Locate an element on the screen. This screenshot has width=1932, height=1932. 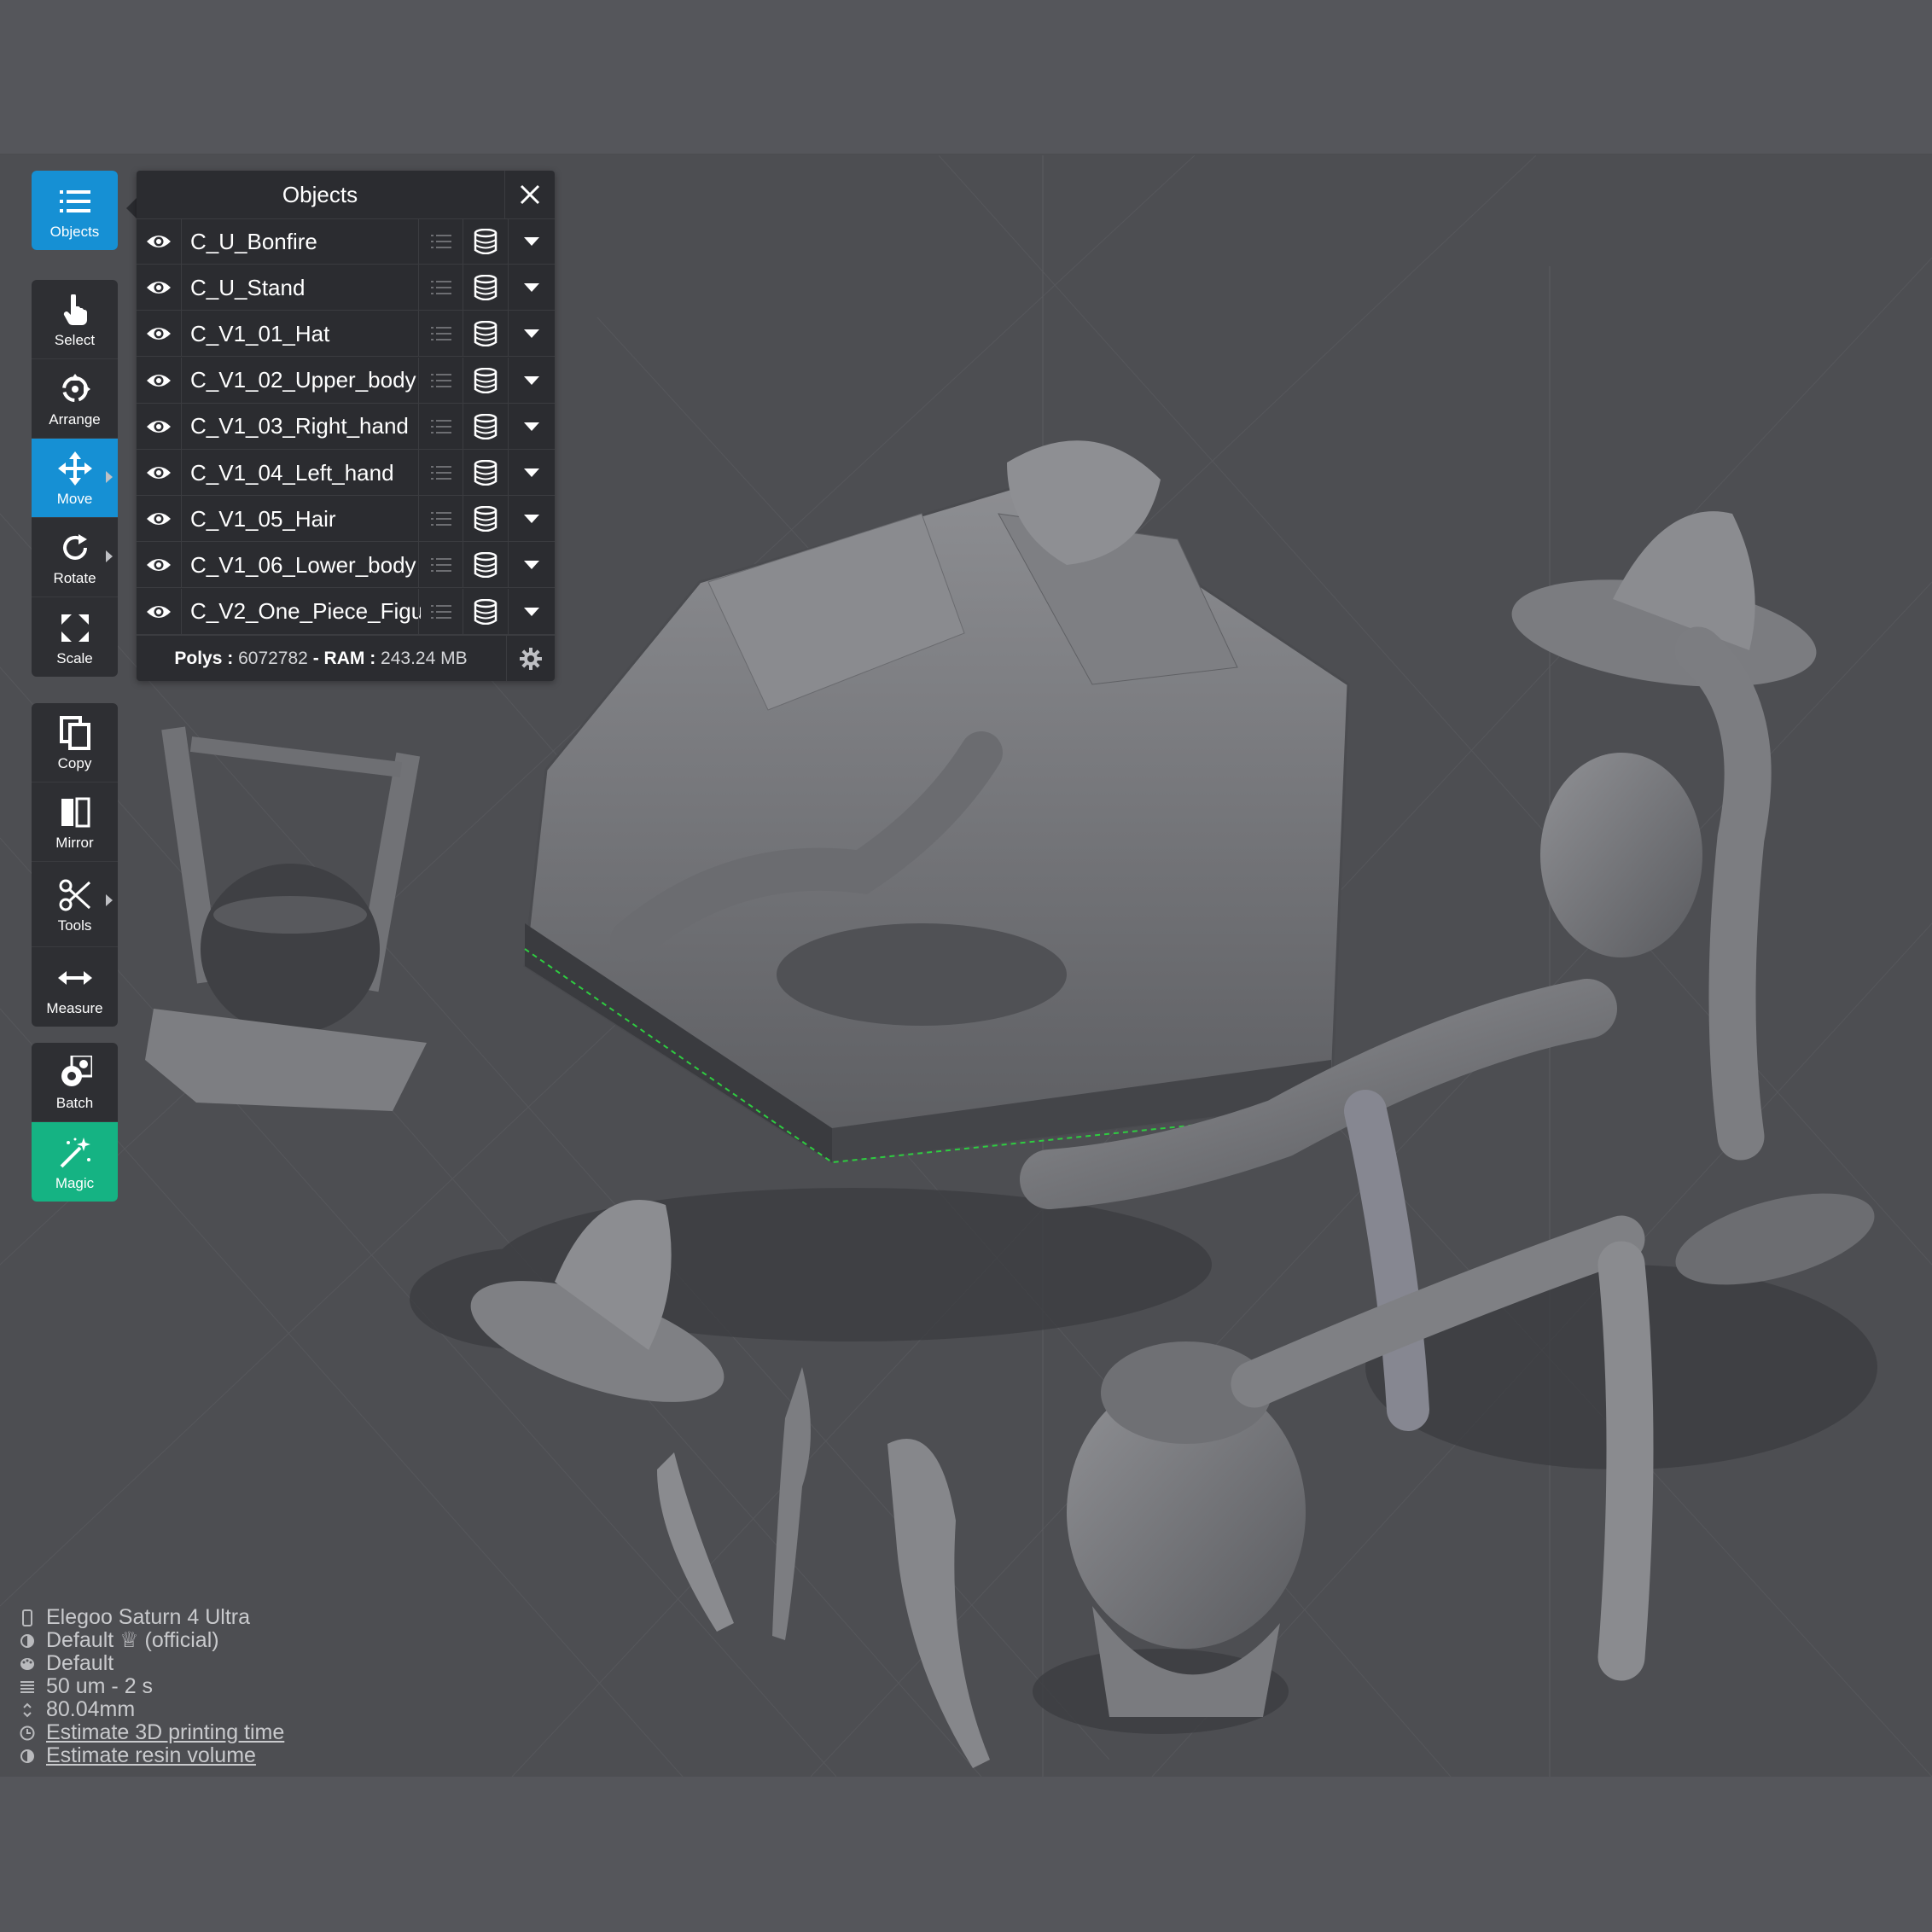
copy-button: Copy is located at coordinates (75, 743).